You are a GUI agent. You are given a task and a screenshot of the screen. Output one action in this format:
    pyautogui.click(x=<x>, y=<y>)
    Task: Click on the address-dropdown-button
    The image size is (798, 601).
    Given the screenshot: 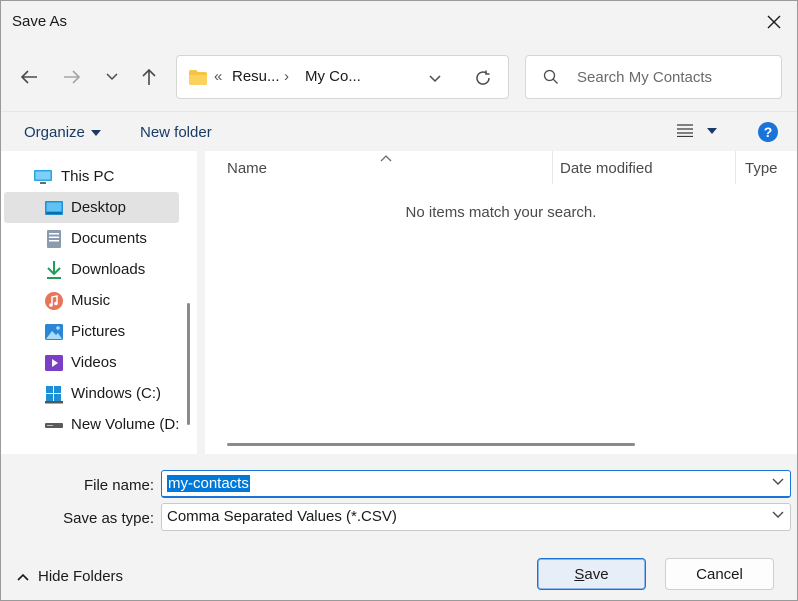 What is the action you would take?
    pyautogui.click(x=435, y=78)
    